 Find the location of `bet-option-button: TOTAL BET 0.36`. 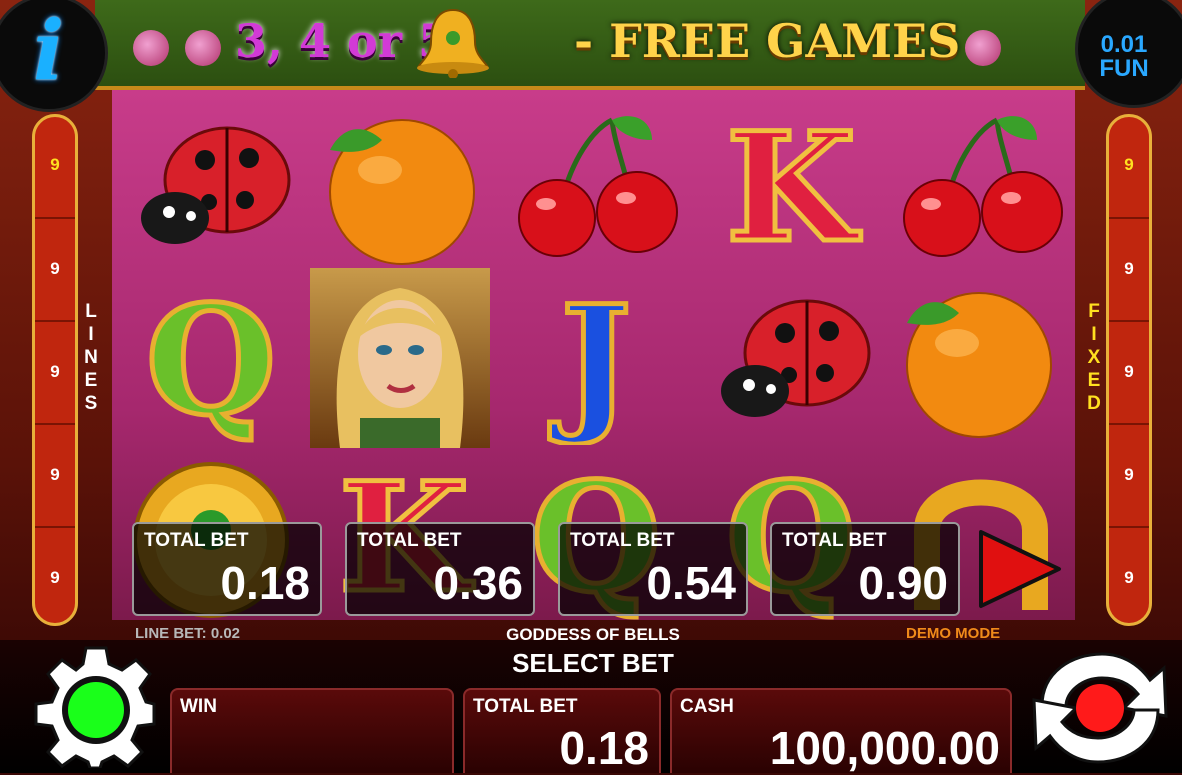

bet-option-button: TOTAL BET 0.36 is located at coordinates (440, 569).